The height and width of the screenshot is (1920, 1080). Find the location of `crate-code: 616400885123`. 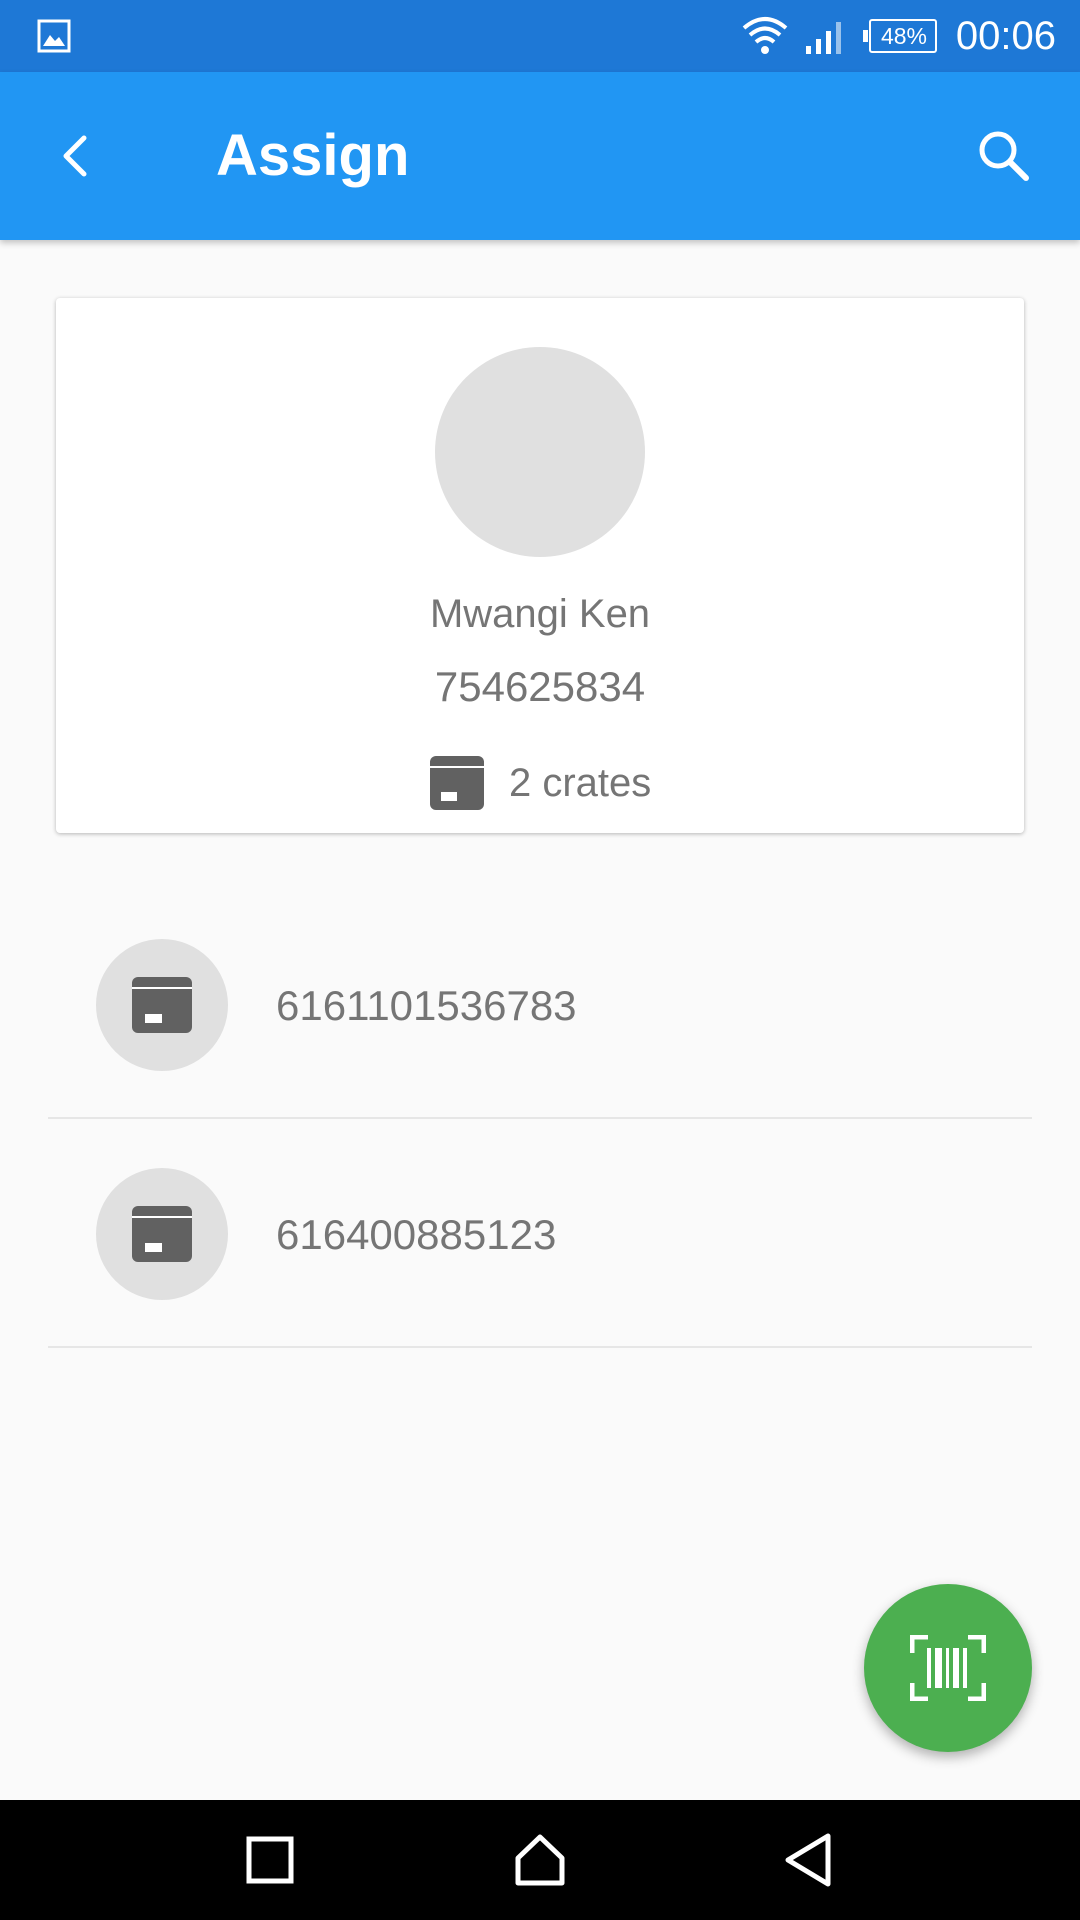

crate-code: 616400885123 is located at coordinates (416, 1234).